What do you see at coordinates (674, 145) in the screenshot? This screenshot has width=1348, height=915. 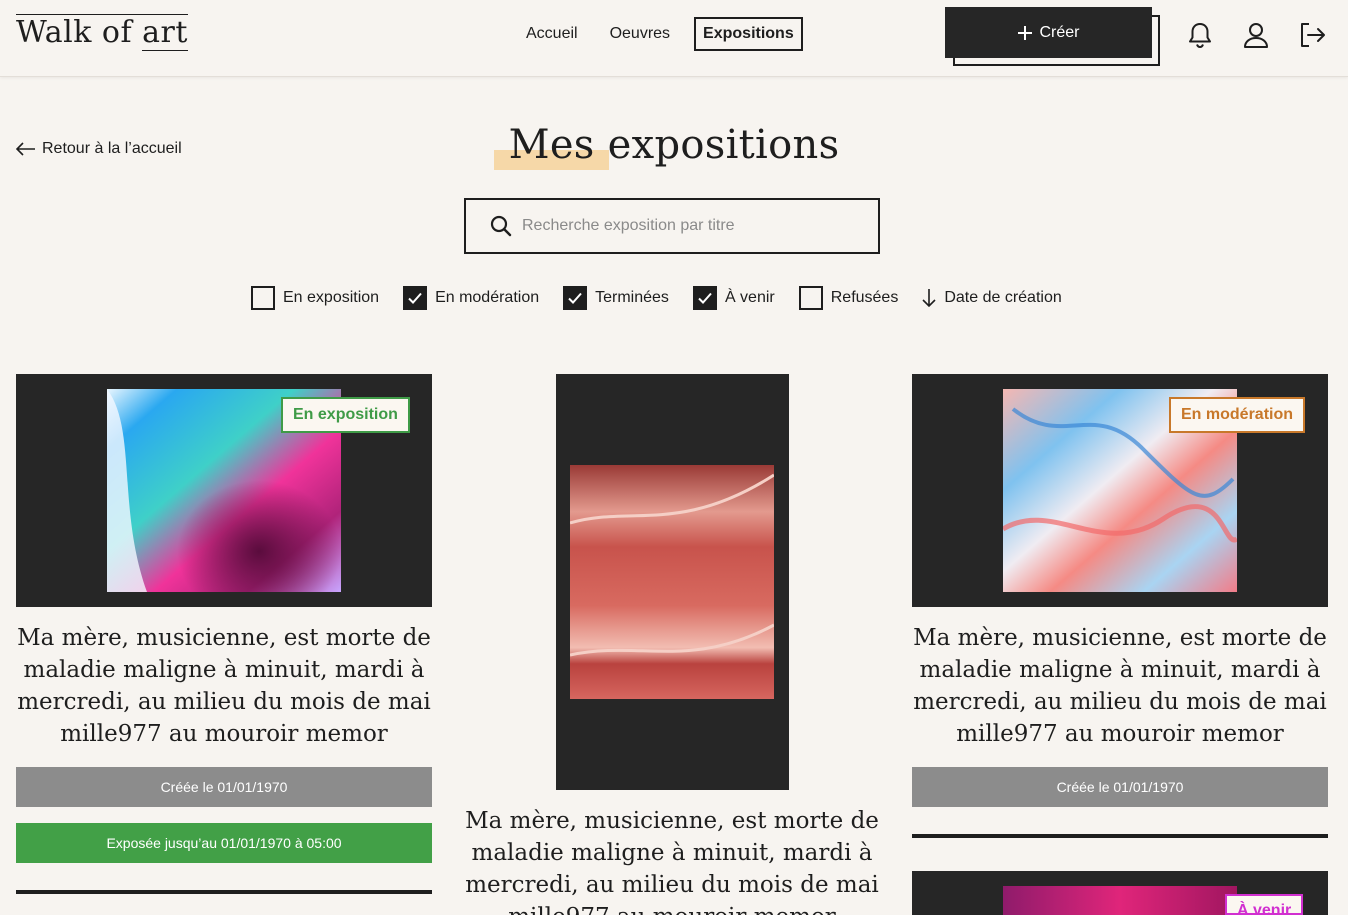 I see `page-title: Mes expositions` at bounding box center [674, 145].